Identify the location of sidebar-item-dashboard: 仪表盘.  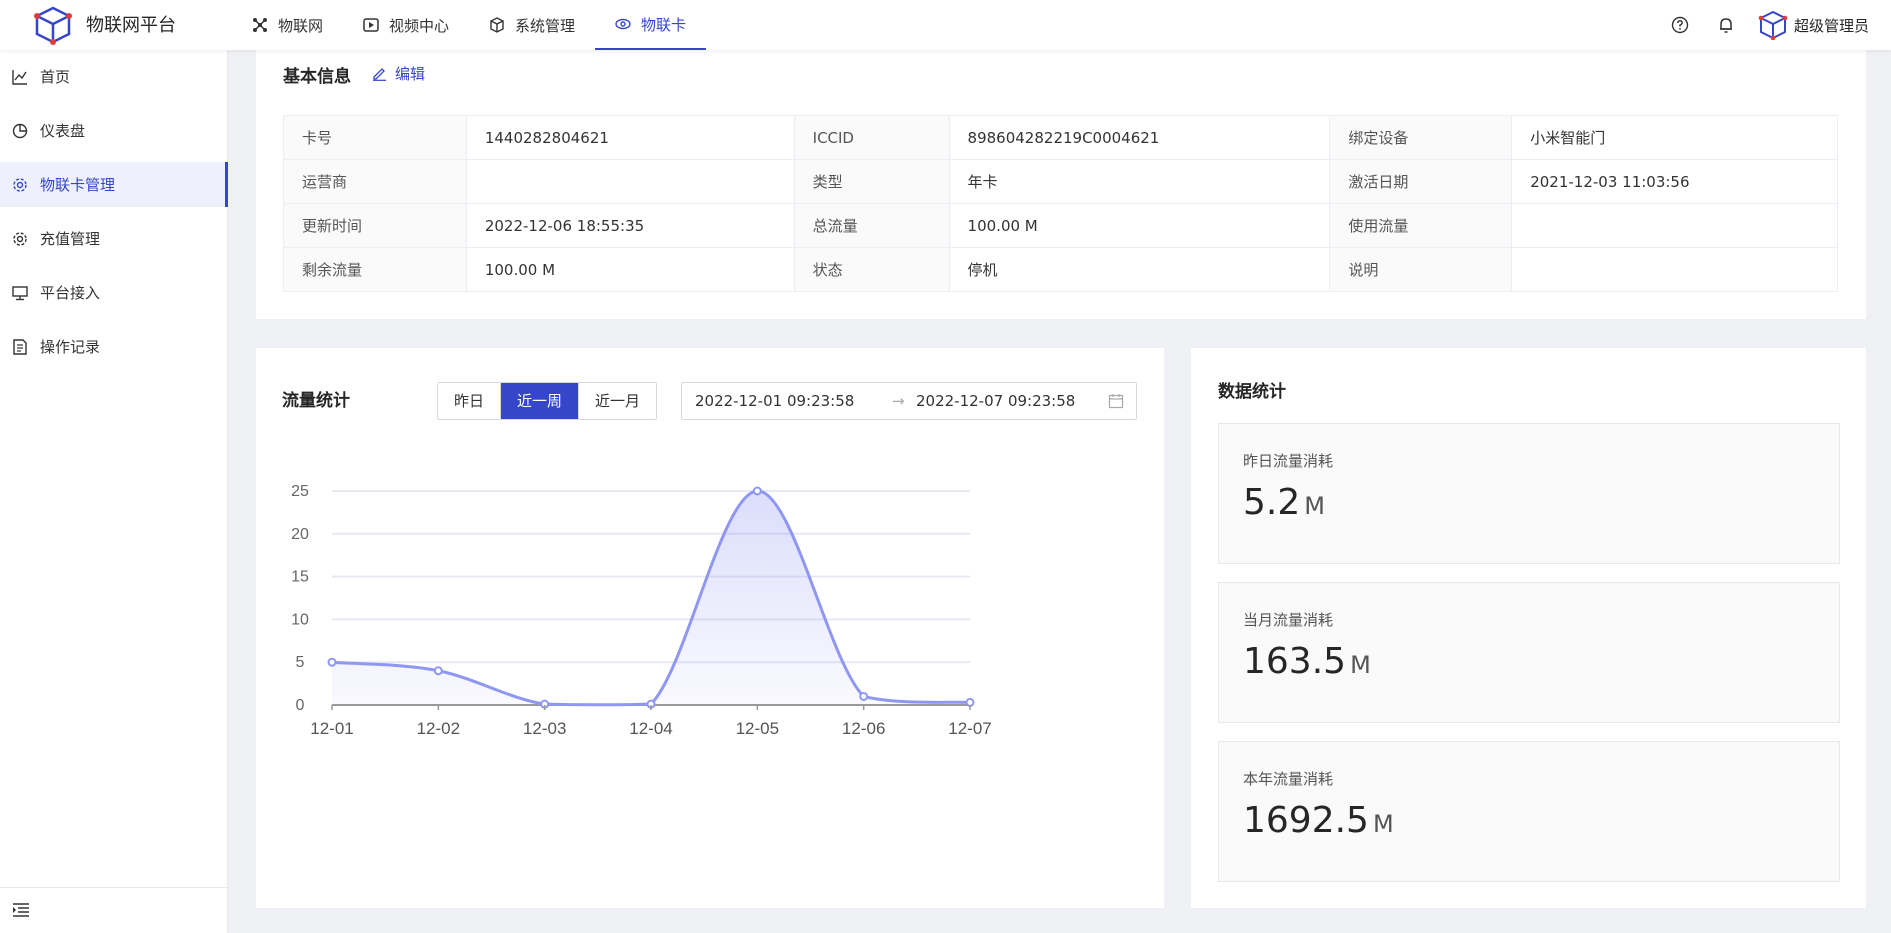
(114, 130).